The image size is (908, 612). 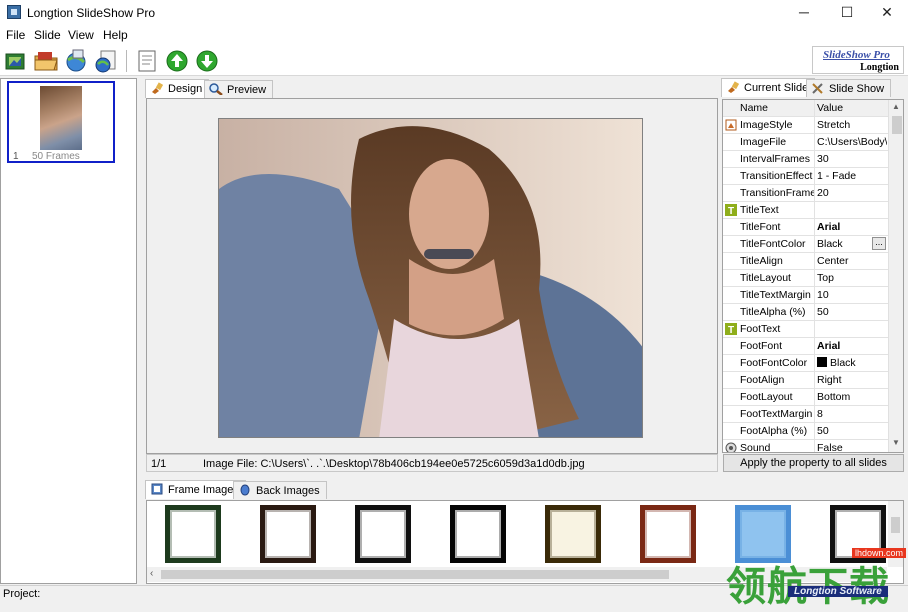 What do you see at coordinates (822, 362) in the screenshot?
I see `color-swatch` at bounding box center [822, 362].